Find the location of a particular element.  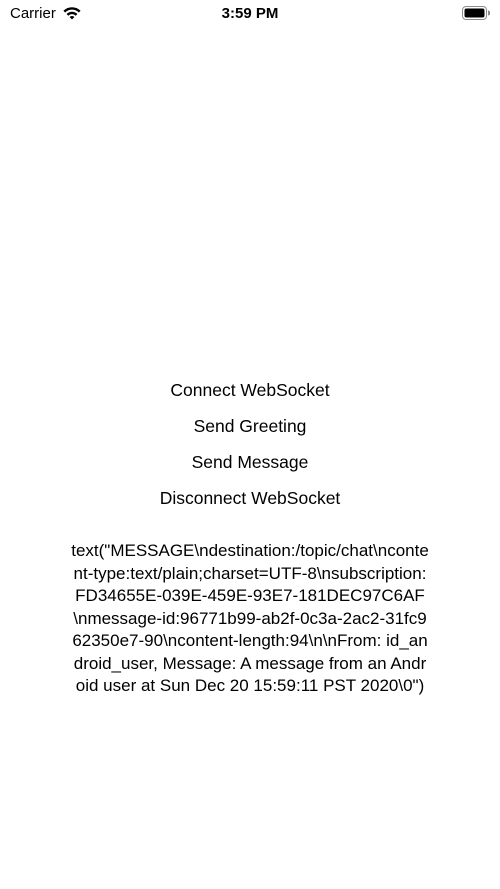

disconnect-websocket-button: Disconnect WebSocket is located at coordinates (250, 498).